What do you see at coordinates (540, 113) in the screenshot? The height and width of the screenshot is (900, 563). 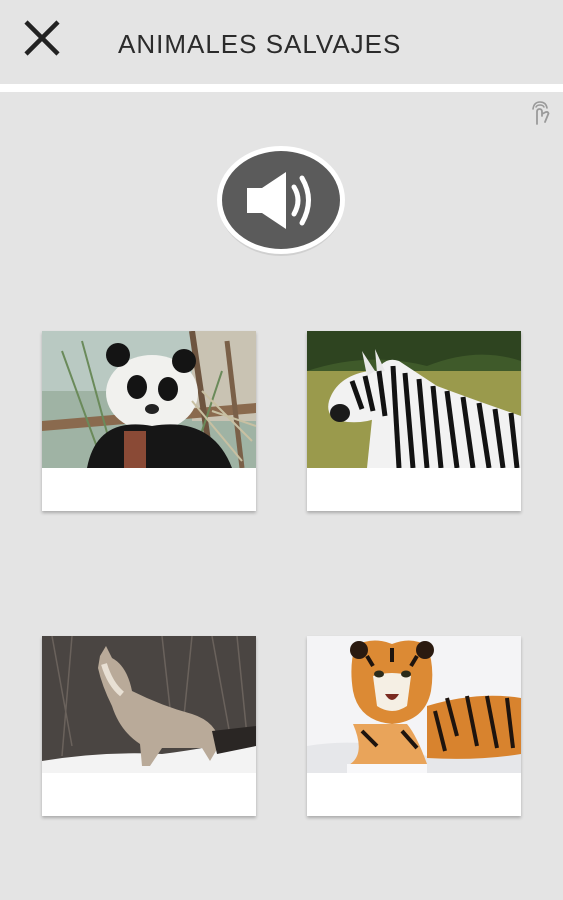 I see `touch-gesture-icon` at bounding box center [540, 113].